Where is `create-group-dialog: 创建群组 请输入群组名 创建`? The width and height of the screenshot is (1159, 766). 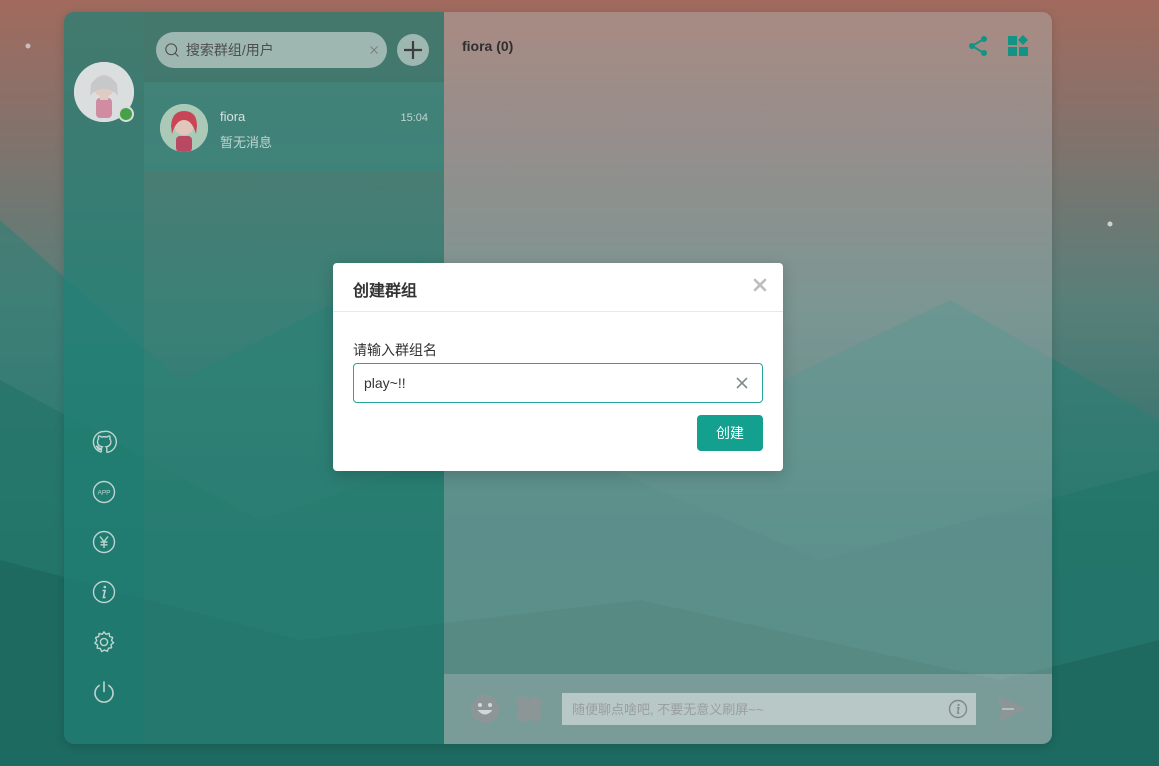
create-group-dialog: 创建群组 请输入群组名 创建 is located at coordinates (558, 367).